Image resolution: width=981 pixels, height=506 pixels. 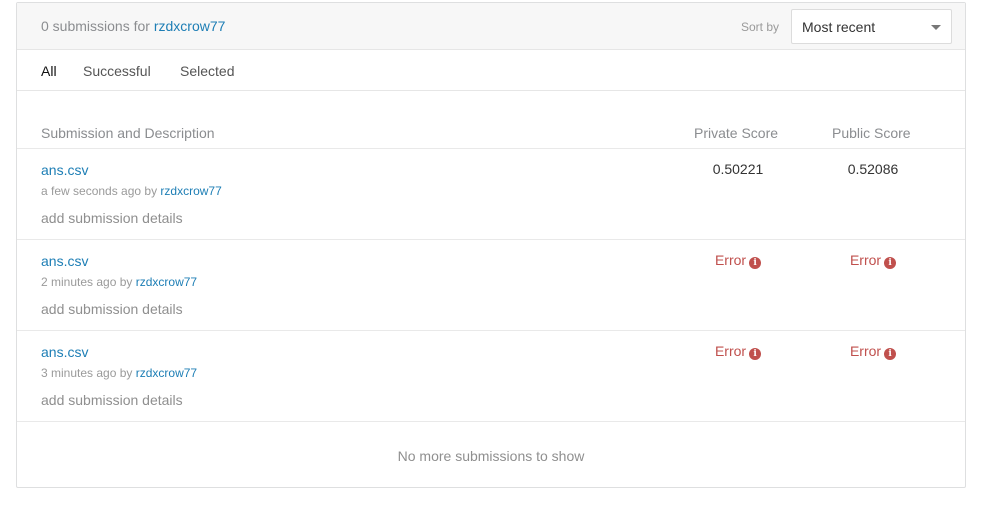 I want to click on tab-selected: Selected, so click(x=207, y=71).